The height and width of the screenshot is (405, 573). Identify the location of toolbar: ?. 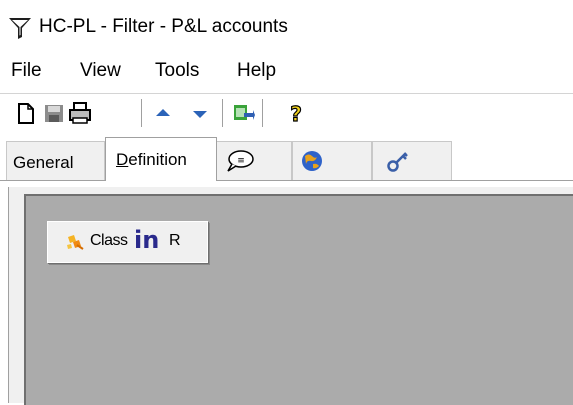
(286, 113).